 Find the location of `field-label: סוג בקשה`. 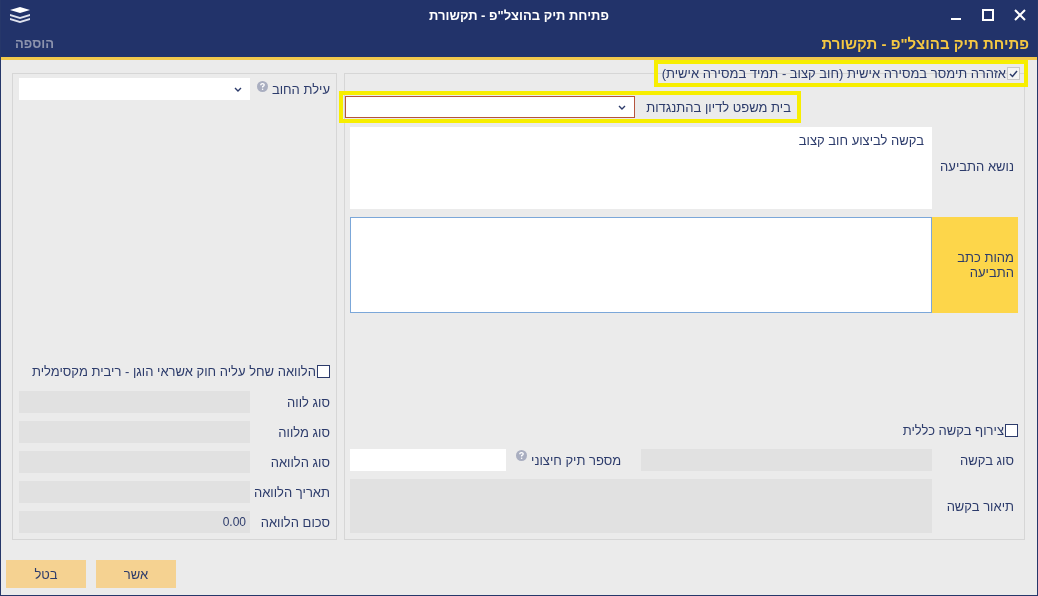

field-label: סוג בקשה is located at coordinates (987, 460).